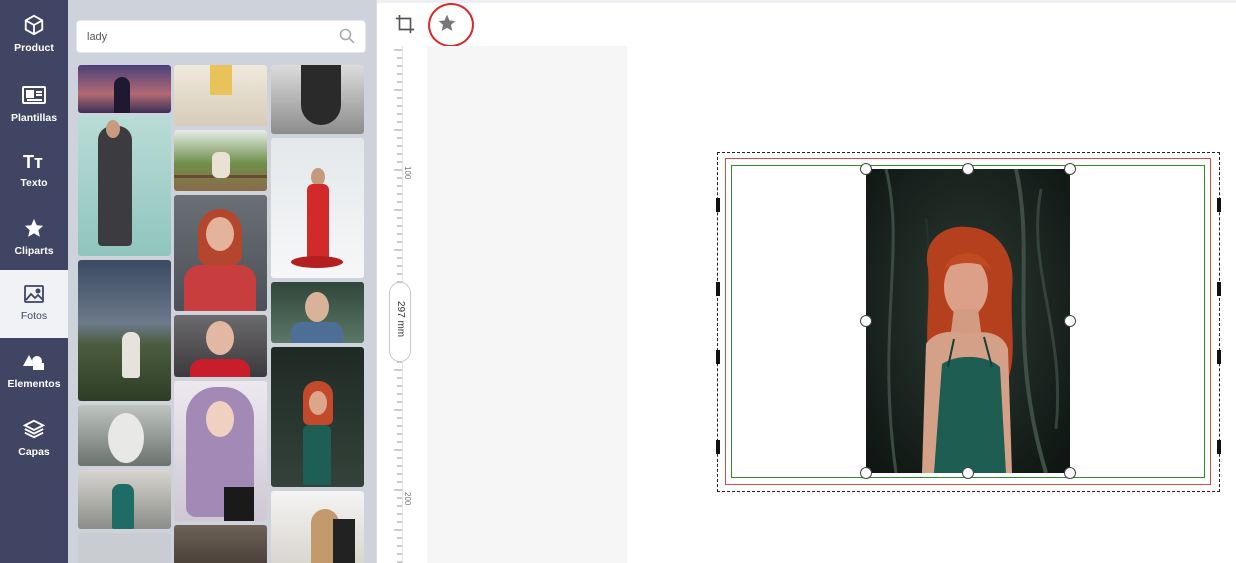 This screenshot has width=1236, height=563. What do you see at coordinates (34, 294) in the screenshot?
I see `photo-icon` at bounding box center [34, 294].